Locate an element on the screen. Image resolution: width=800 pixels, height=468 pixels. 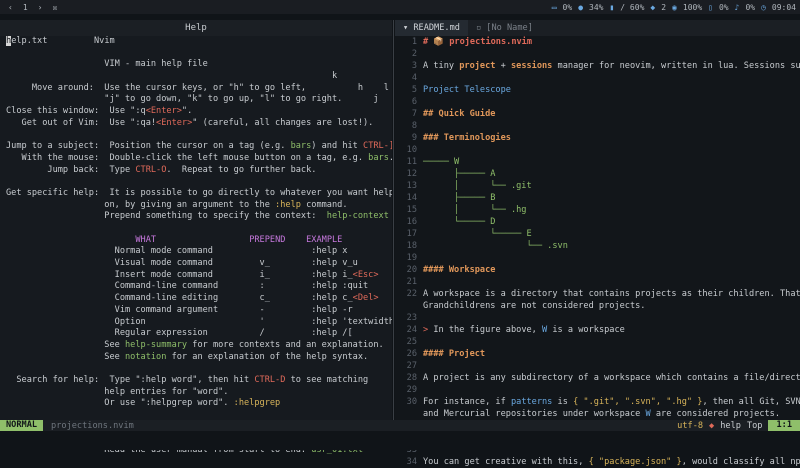
line-number: 5 is located at coordinates (414, 90).